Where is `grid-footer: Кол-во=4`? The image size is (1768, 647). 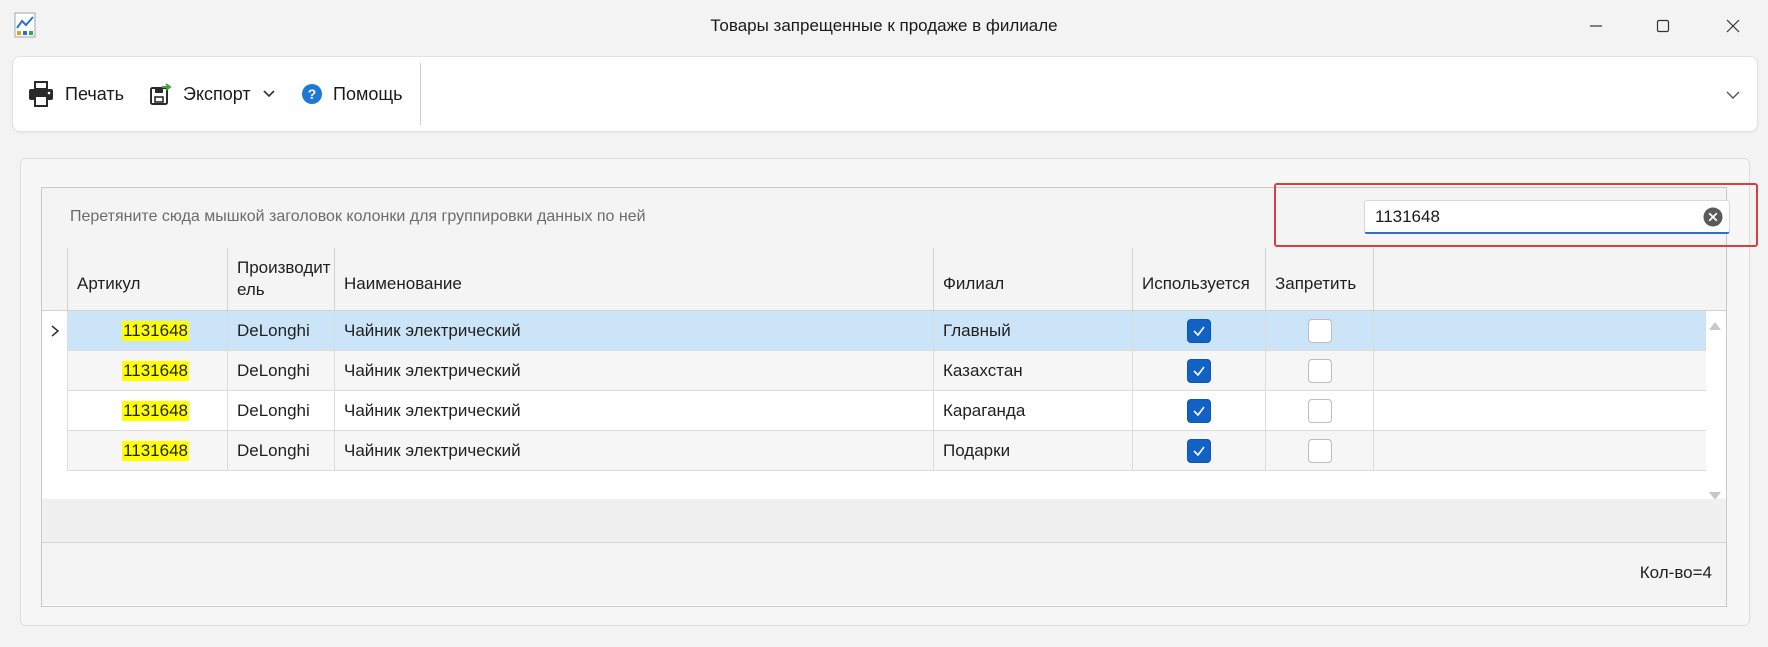 grid-footer: Кол-во=4 is located at coordinates (884, 574).